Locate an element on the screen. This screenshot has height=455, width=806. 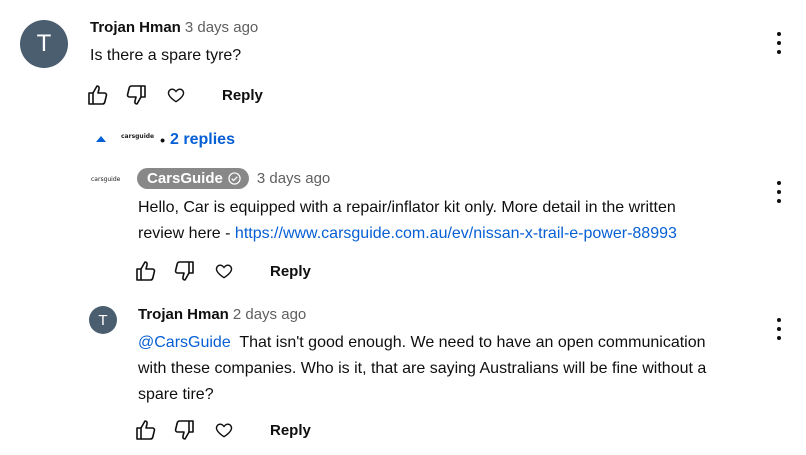
reply-header: Trojan Hman 2 days ago is located at coordinates (222, 315).